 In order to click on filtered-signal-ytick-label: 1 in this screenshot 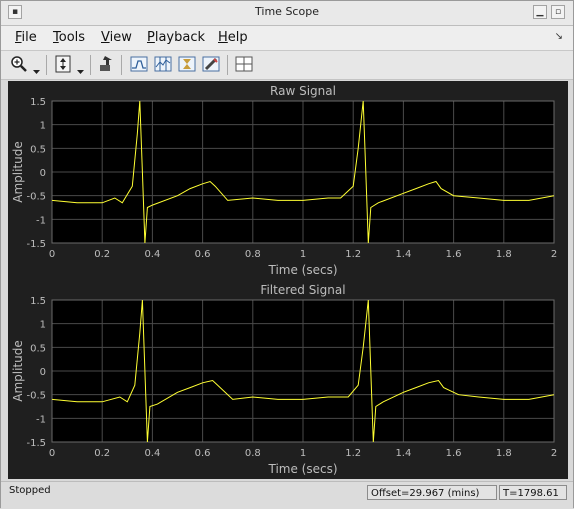, I will do `click(43, 325)`.